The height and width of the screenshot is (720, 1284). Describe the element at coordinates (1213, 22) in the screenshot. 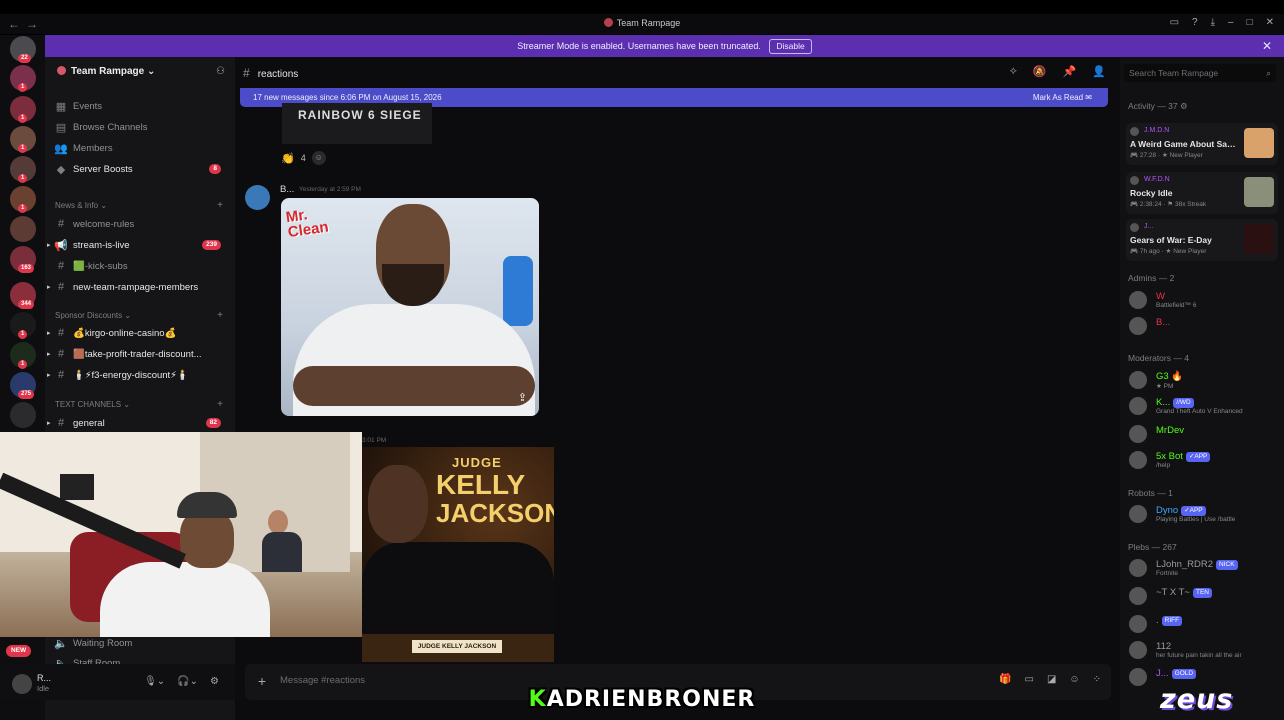

I see `download-icon: ⤓` at that location.